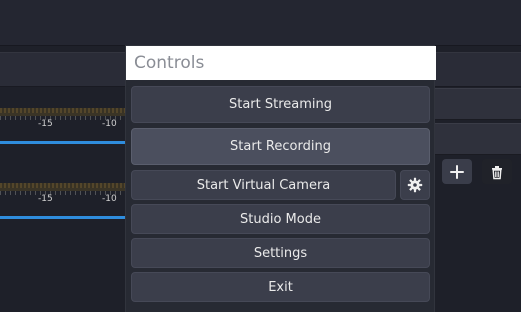 The height and width of the screenshot is (312, 521). What do you see at coordinates (478, 69) in the screenshot?
I see `dock-header-right` at bounding box center [478, 69].